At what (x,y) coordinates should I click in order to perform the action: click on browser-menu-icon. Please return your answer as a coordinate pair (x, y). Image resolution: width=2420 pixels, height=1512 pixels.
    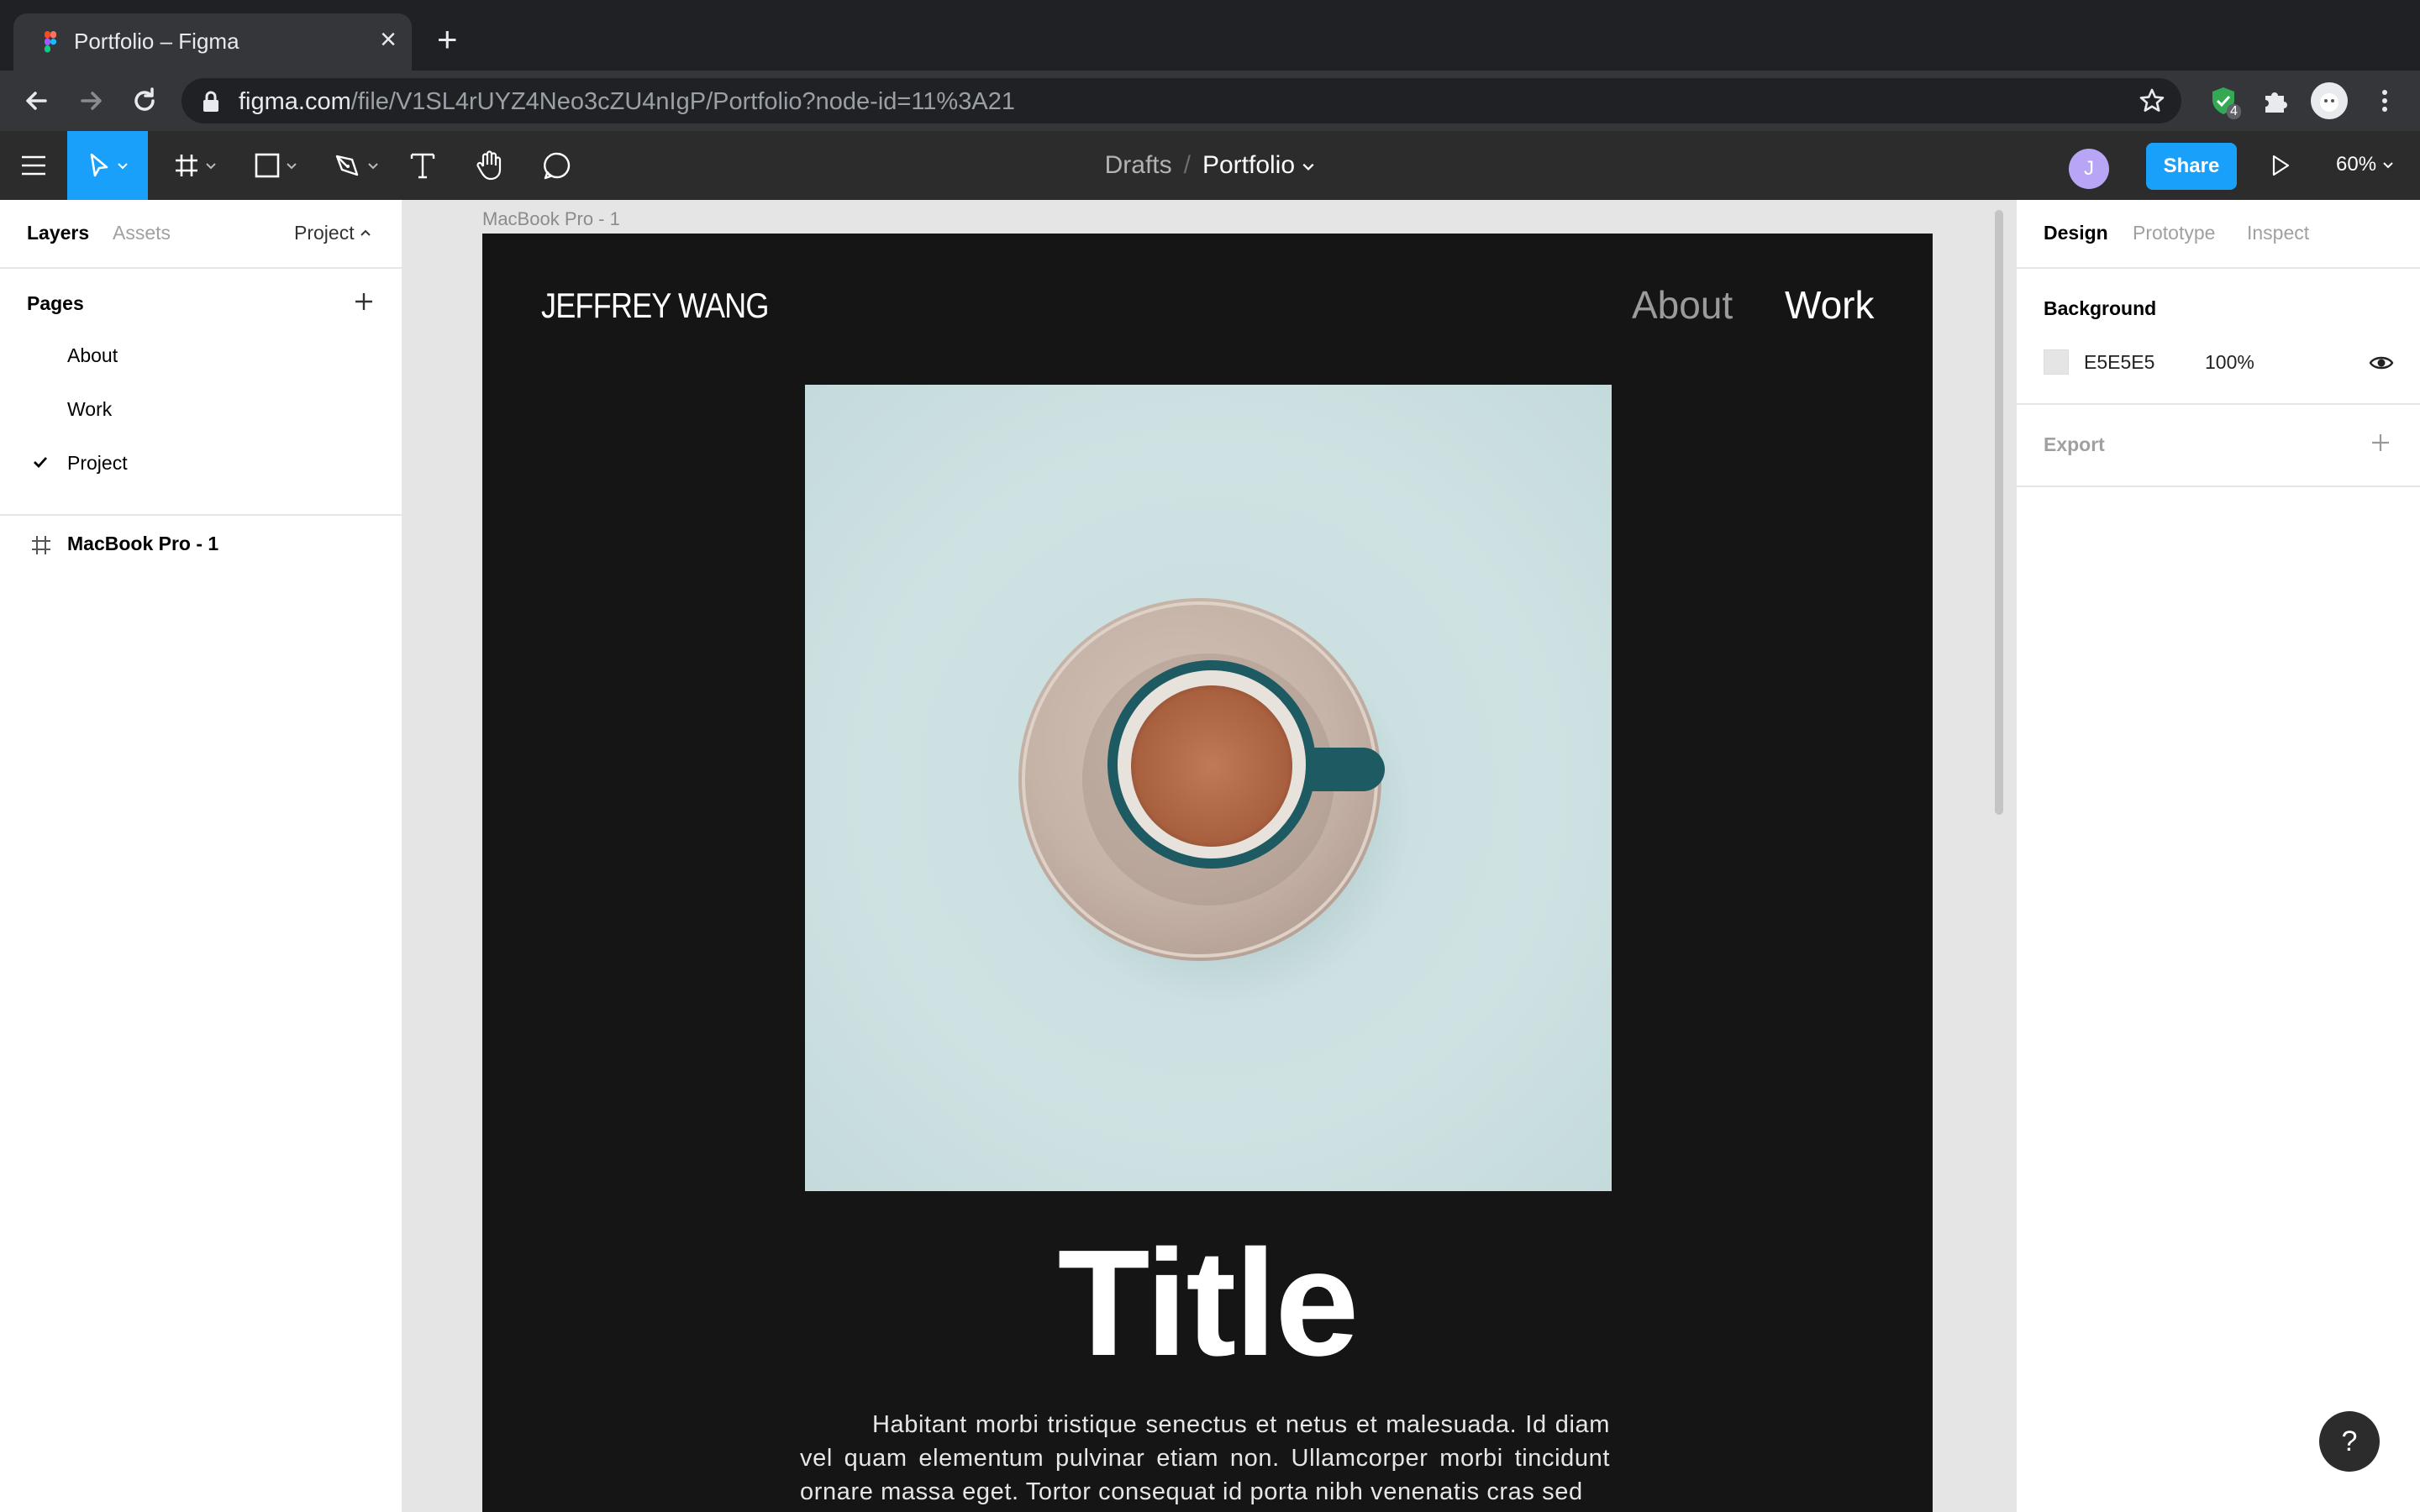
    Looking at the image, I should click on (2385, 101).